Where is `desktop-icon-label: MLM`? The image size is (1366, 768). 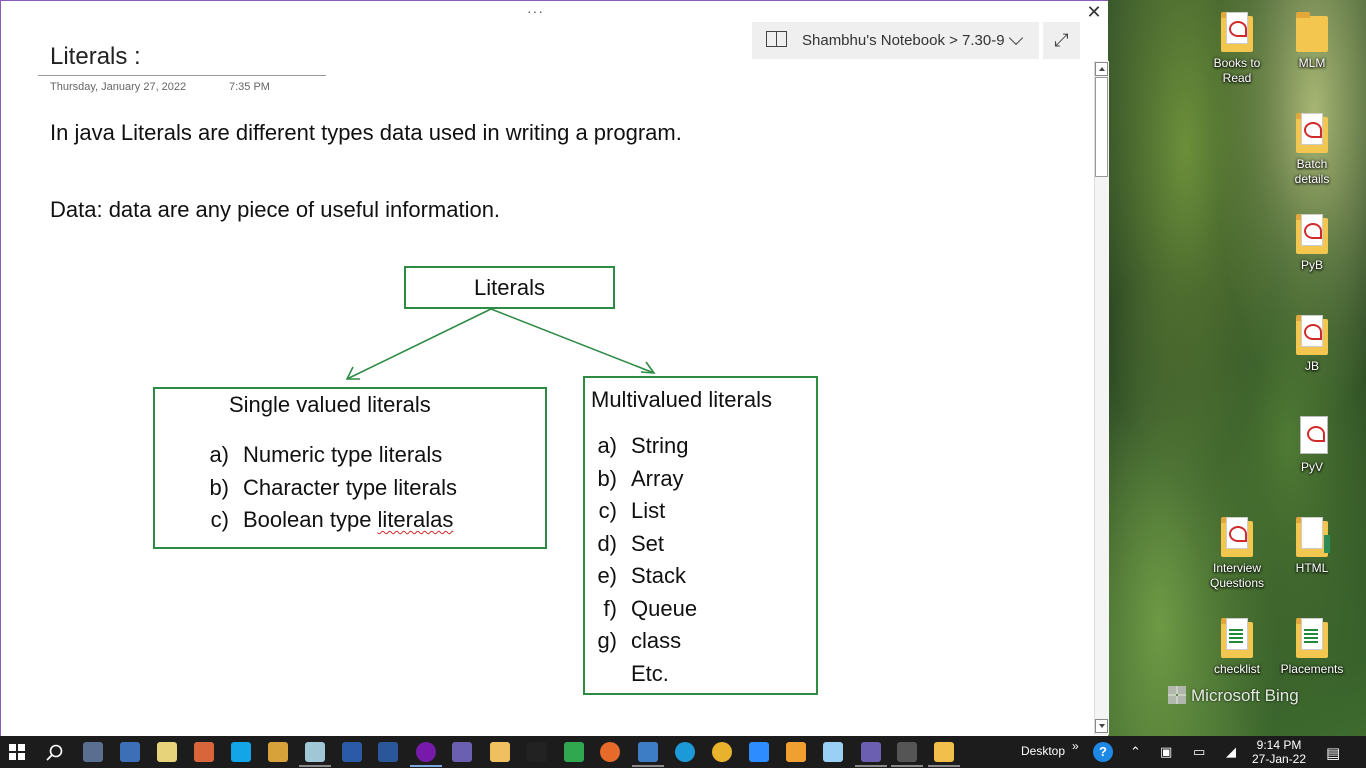
desktop-icon-label: MLM is located at coordinates (1312, 63).